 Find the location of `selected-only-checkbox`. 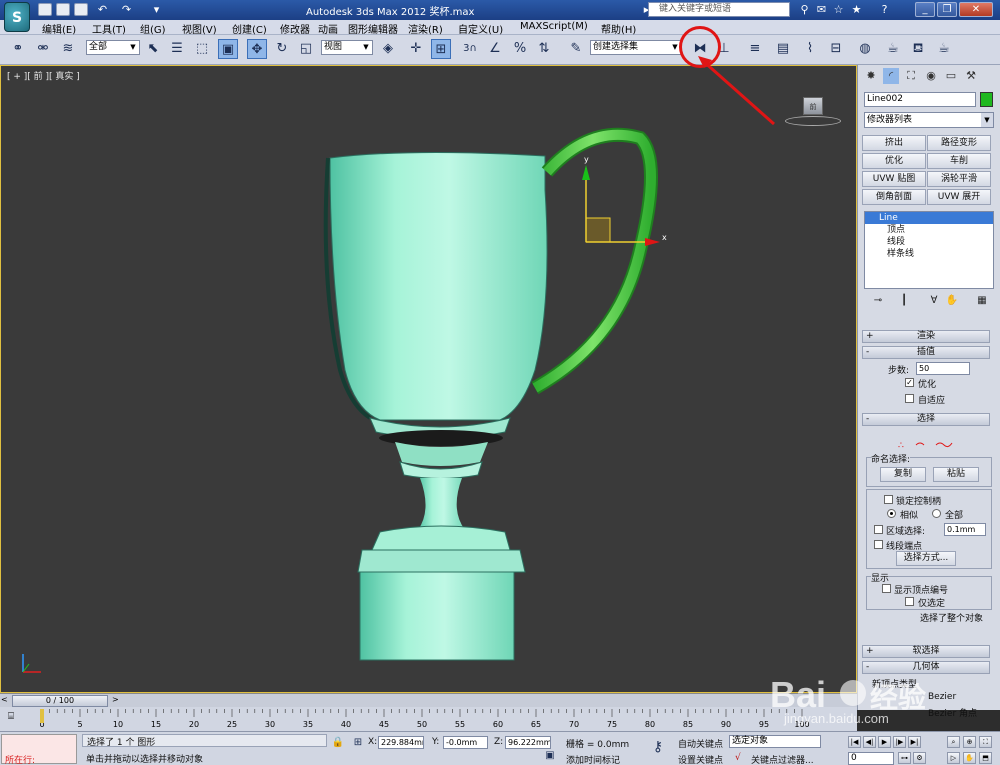

selected-only-checkbox is located at coordinates (909, 601).